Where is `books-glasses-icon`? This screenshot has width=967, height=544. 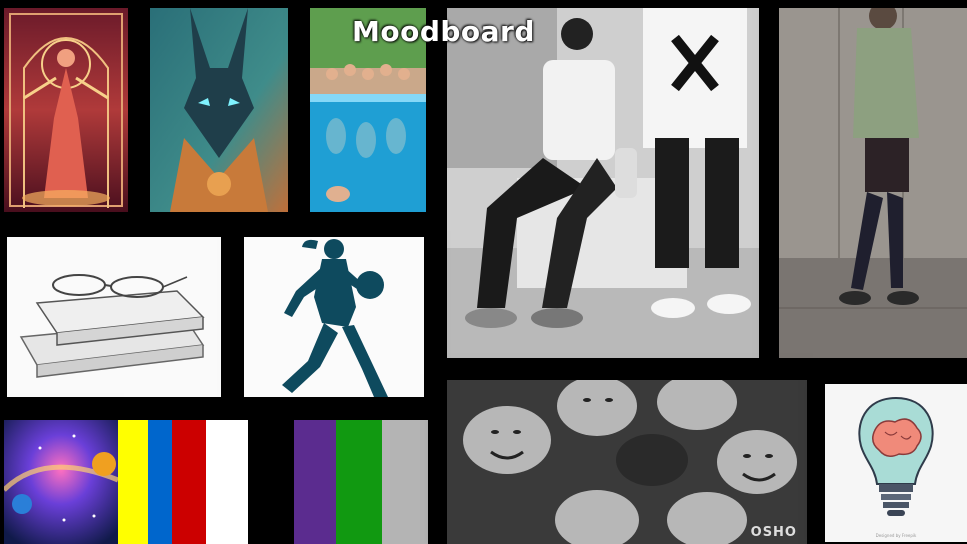 books-glasses-icon is located at coordinates (114, 317).